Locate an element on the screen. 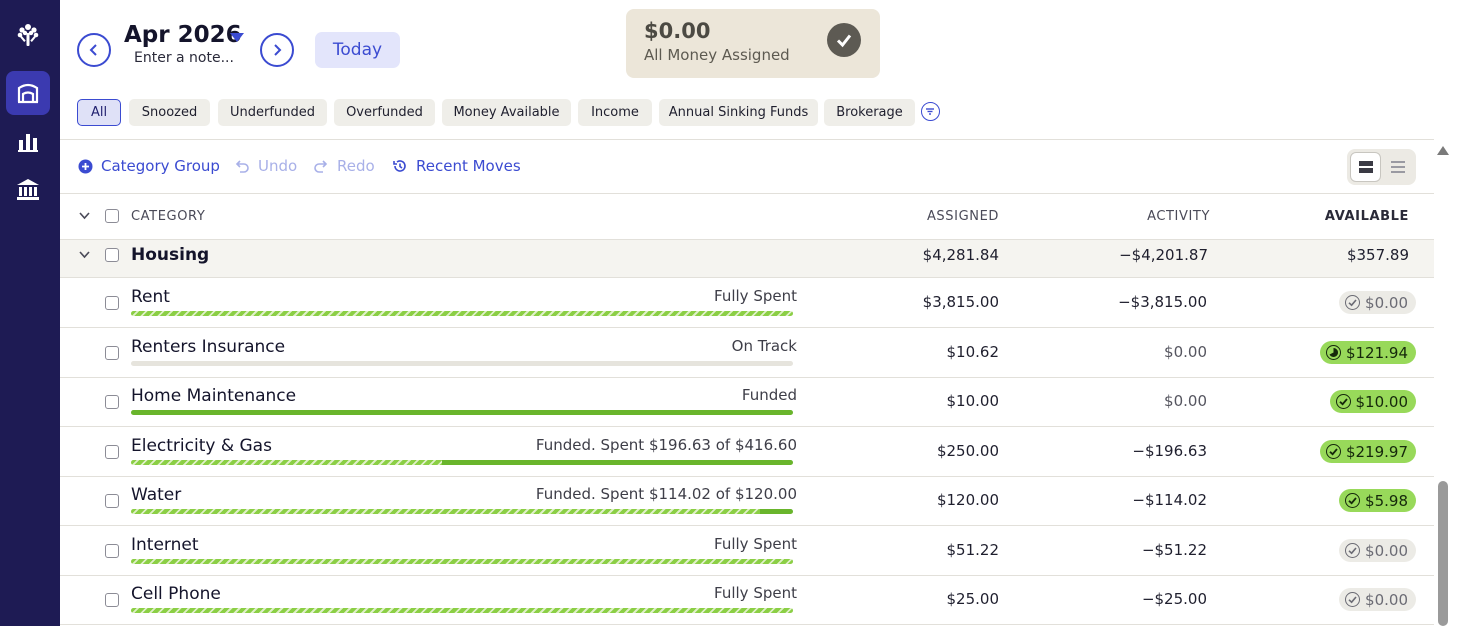 The width and height of the screenshot is (1468, 626). category-name: Cell Phone is located at coordinates (176, 594).